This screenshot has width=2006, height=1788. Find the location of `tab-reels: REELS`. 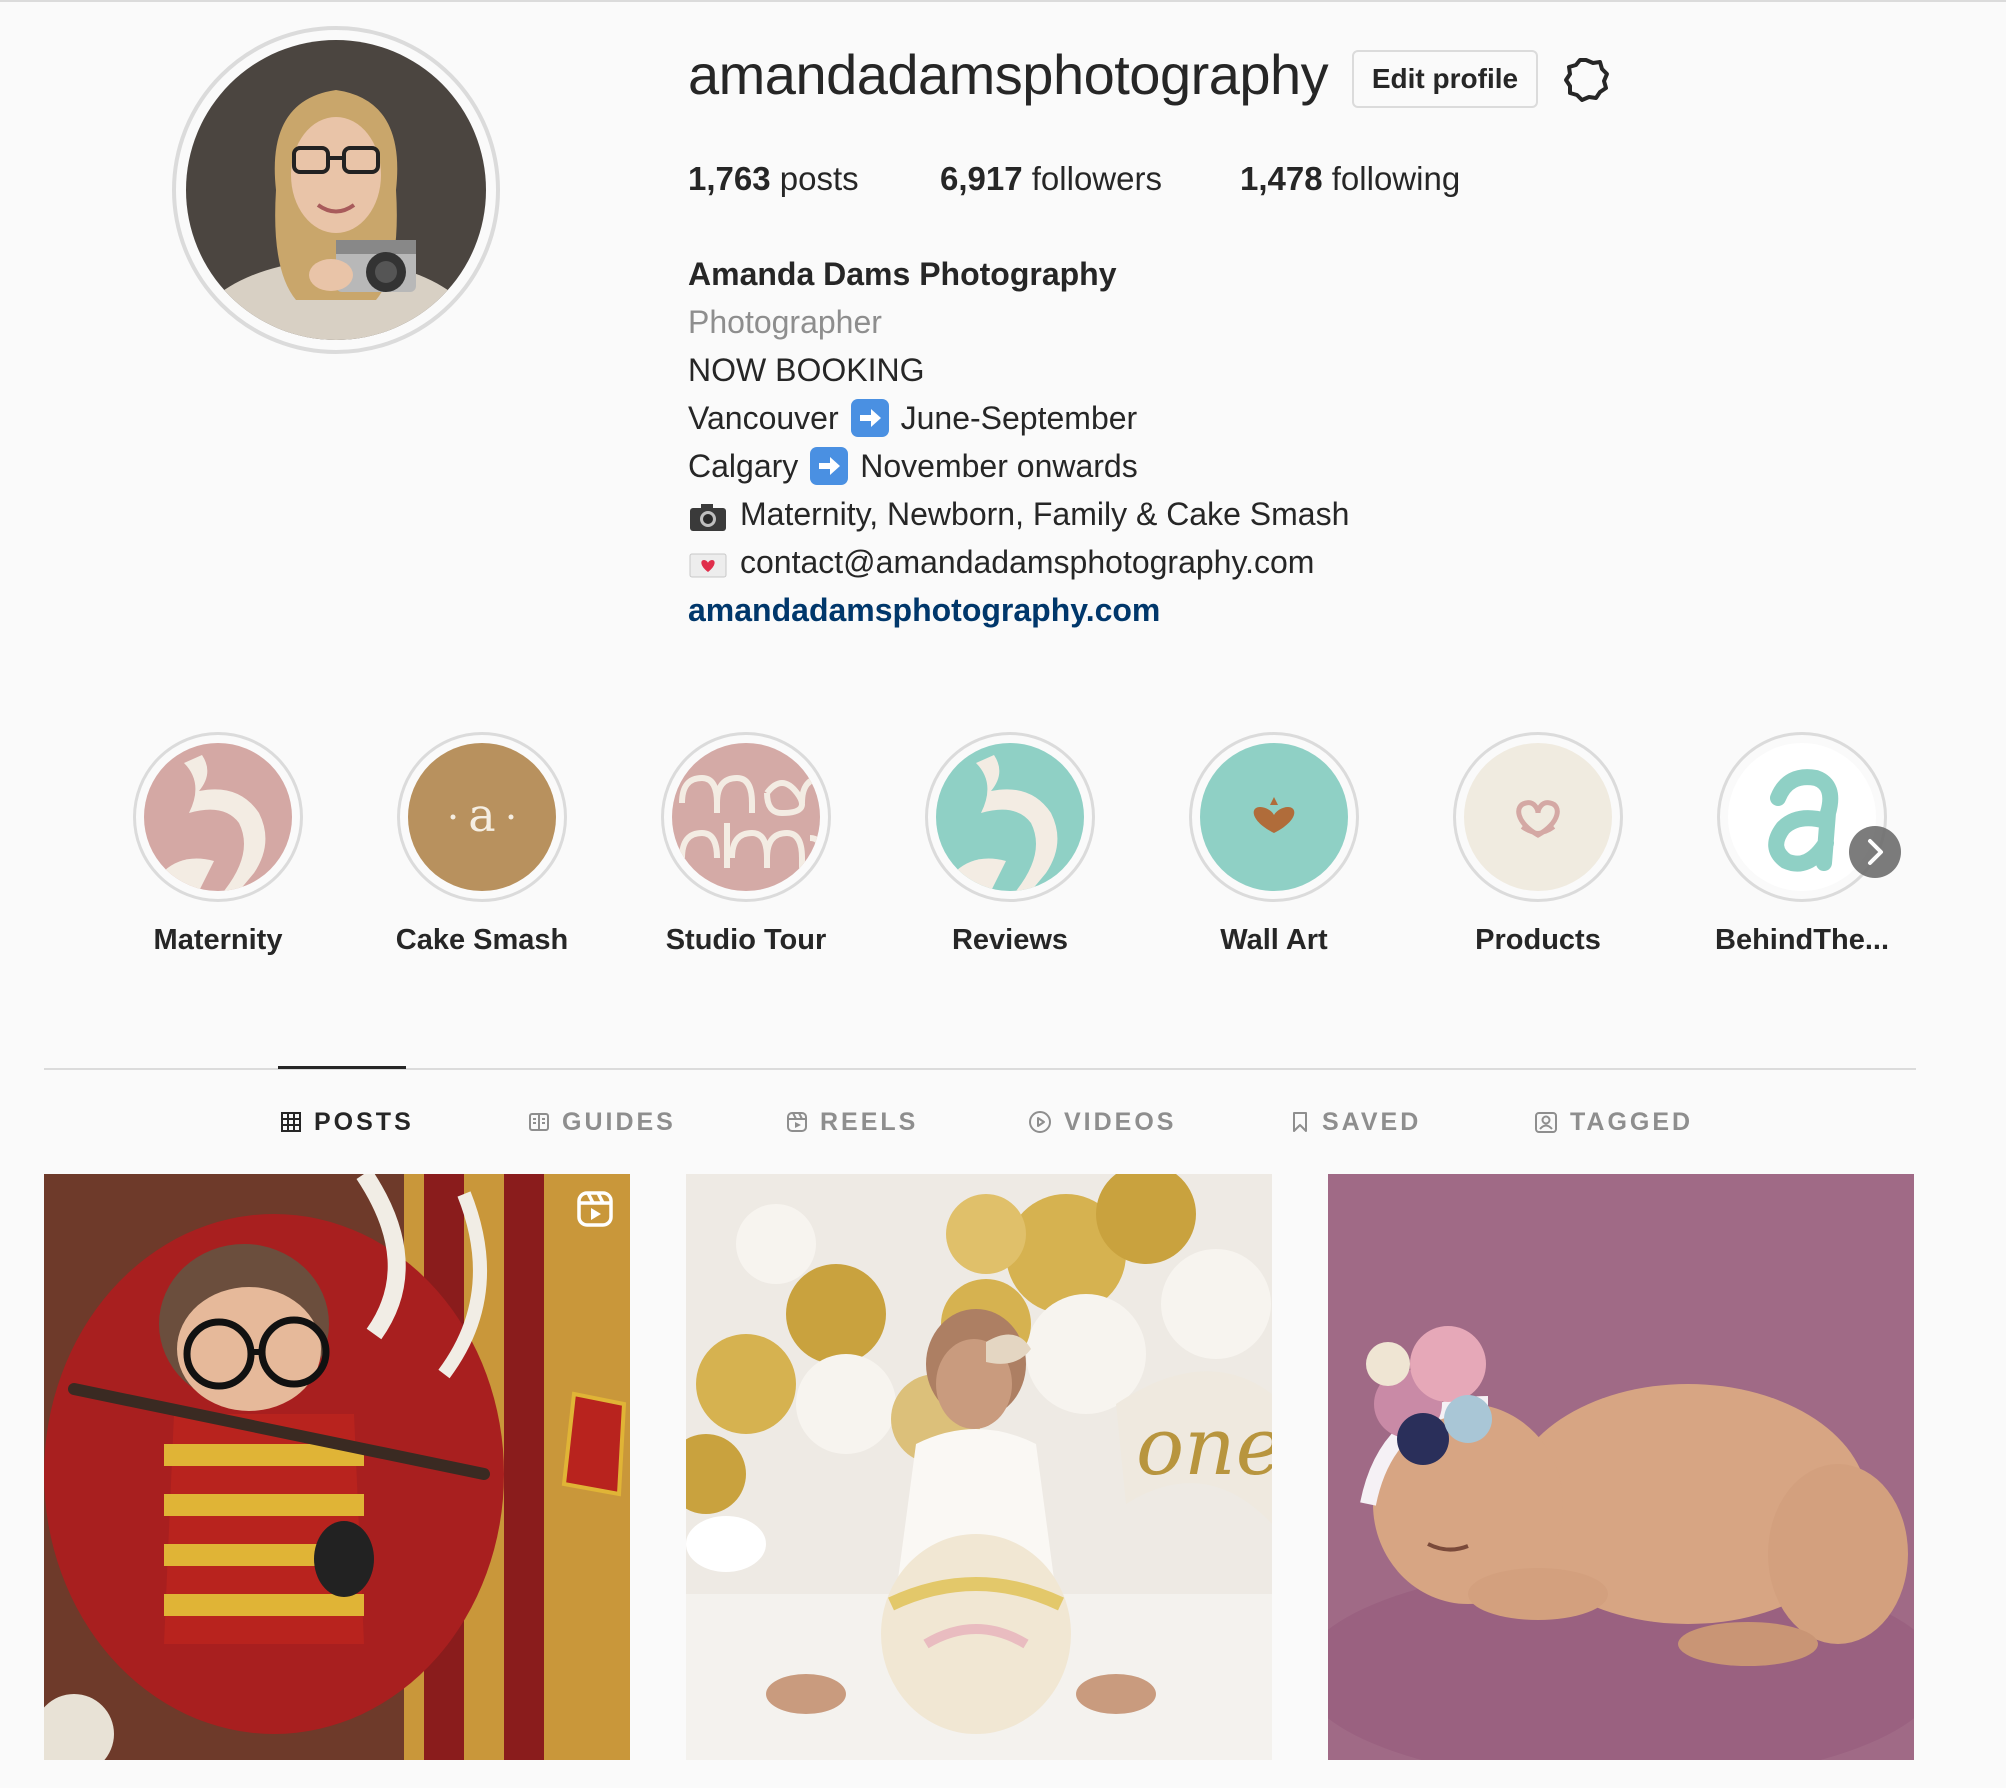

tab-reels: REELS is located at coordinates (852, 1122).